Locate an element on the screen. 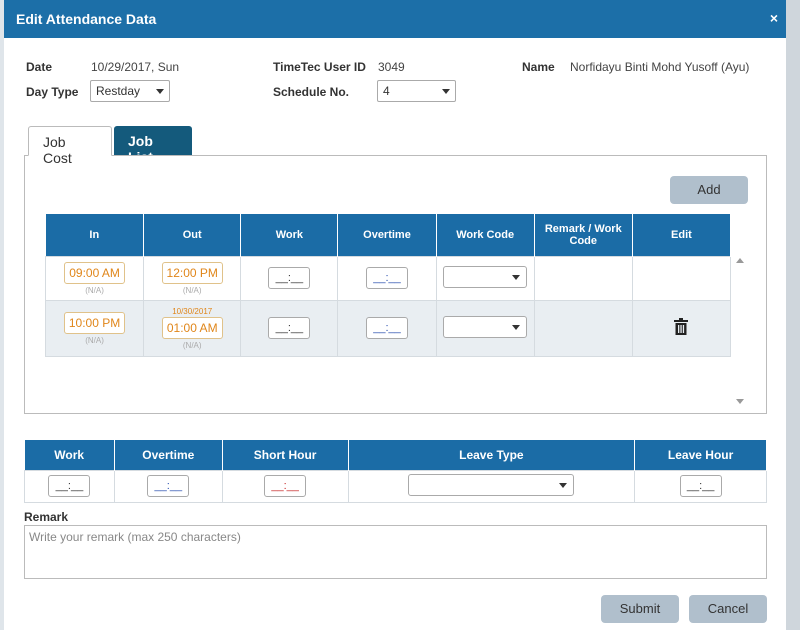  col-out: Out is located at coordinates (192, 235).